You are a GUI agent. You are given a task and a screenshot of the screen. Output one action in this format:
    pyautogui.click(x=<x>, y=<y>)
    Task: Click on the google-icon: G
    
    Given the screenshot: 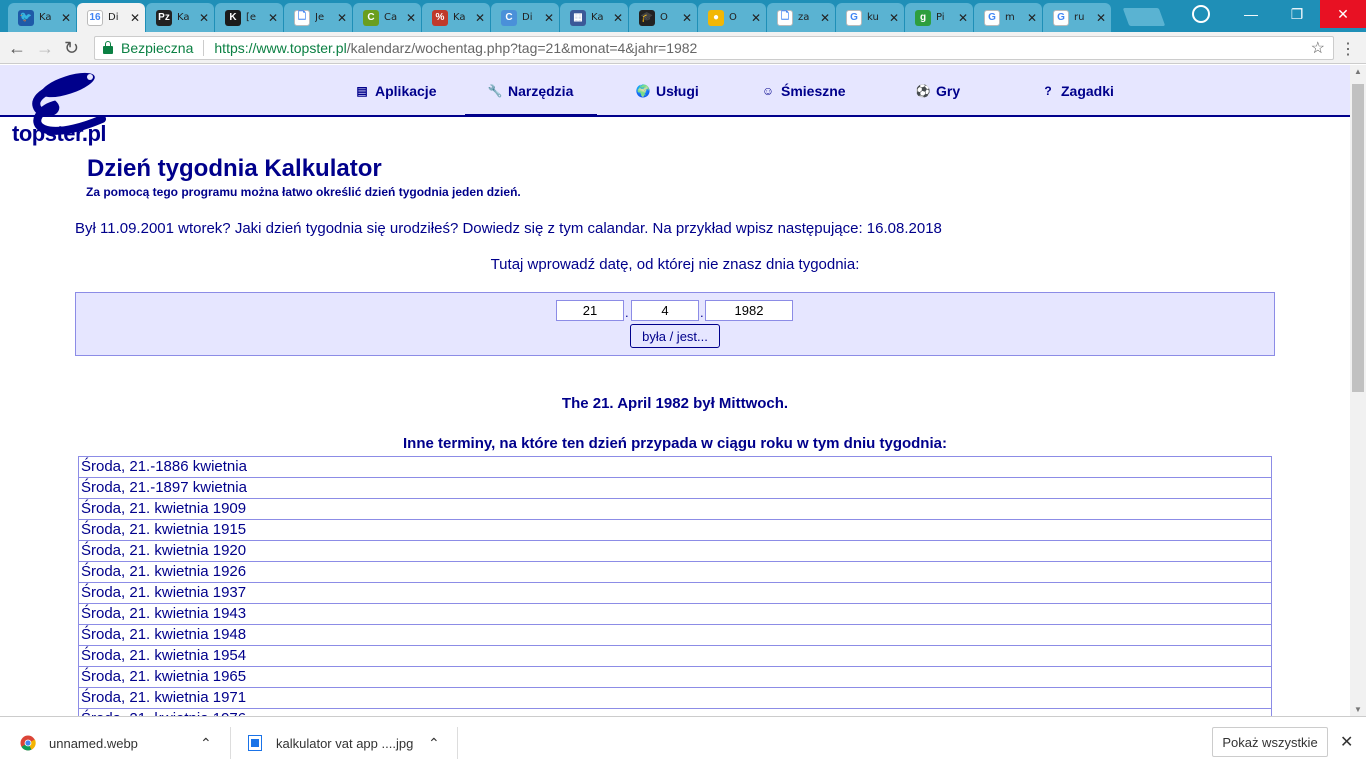 What is the action you would take?
    pyautogui.click(x=1061, y=17)
    